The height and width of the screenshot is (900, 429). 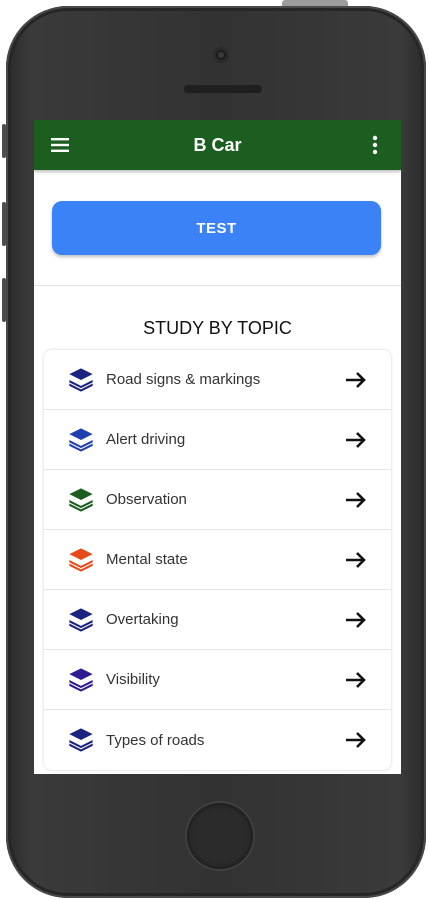 I want to click on topic-label: Road signs & markings, so click(x=183, y=379).